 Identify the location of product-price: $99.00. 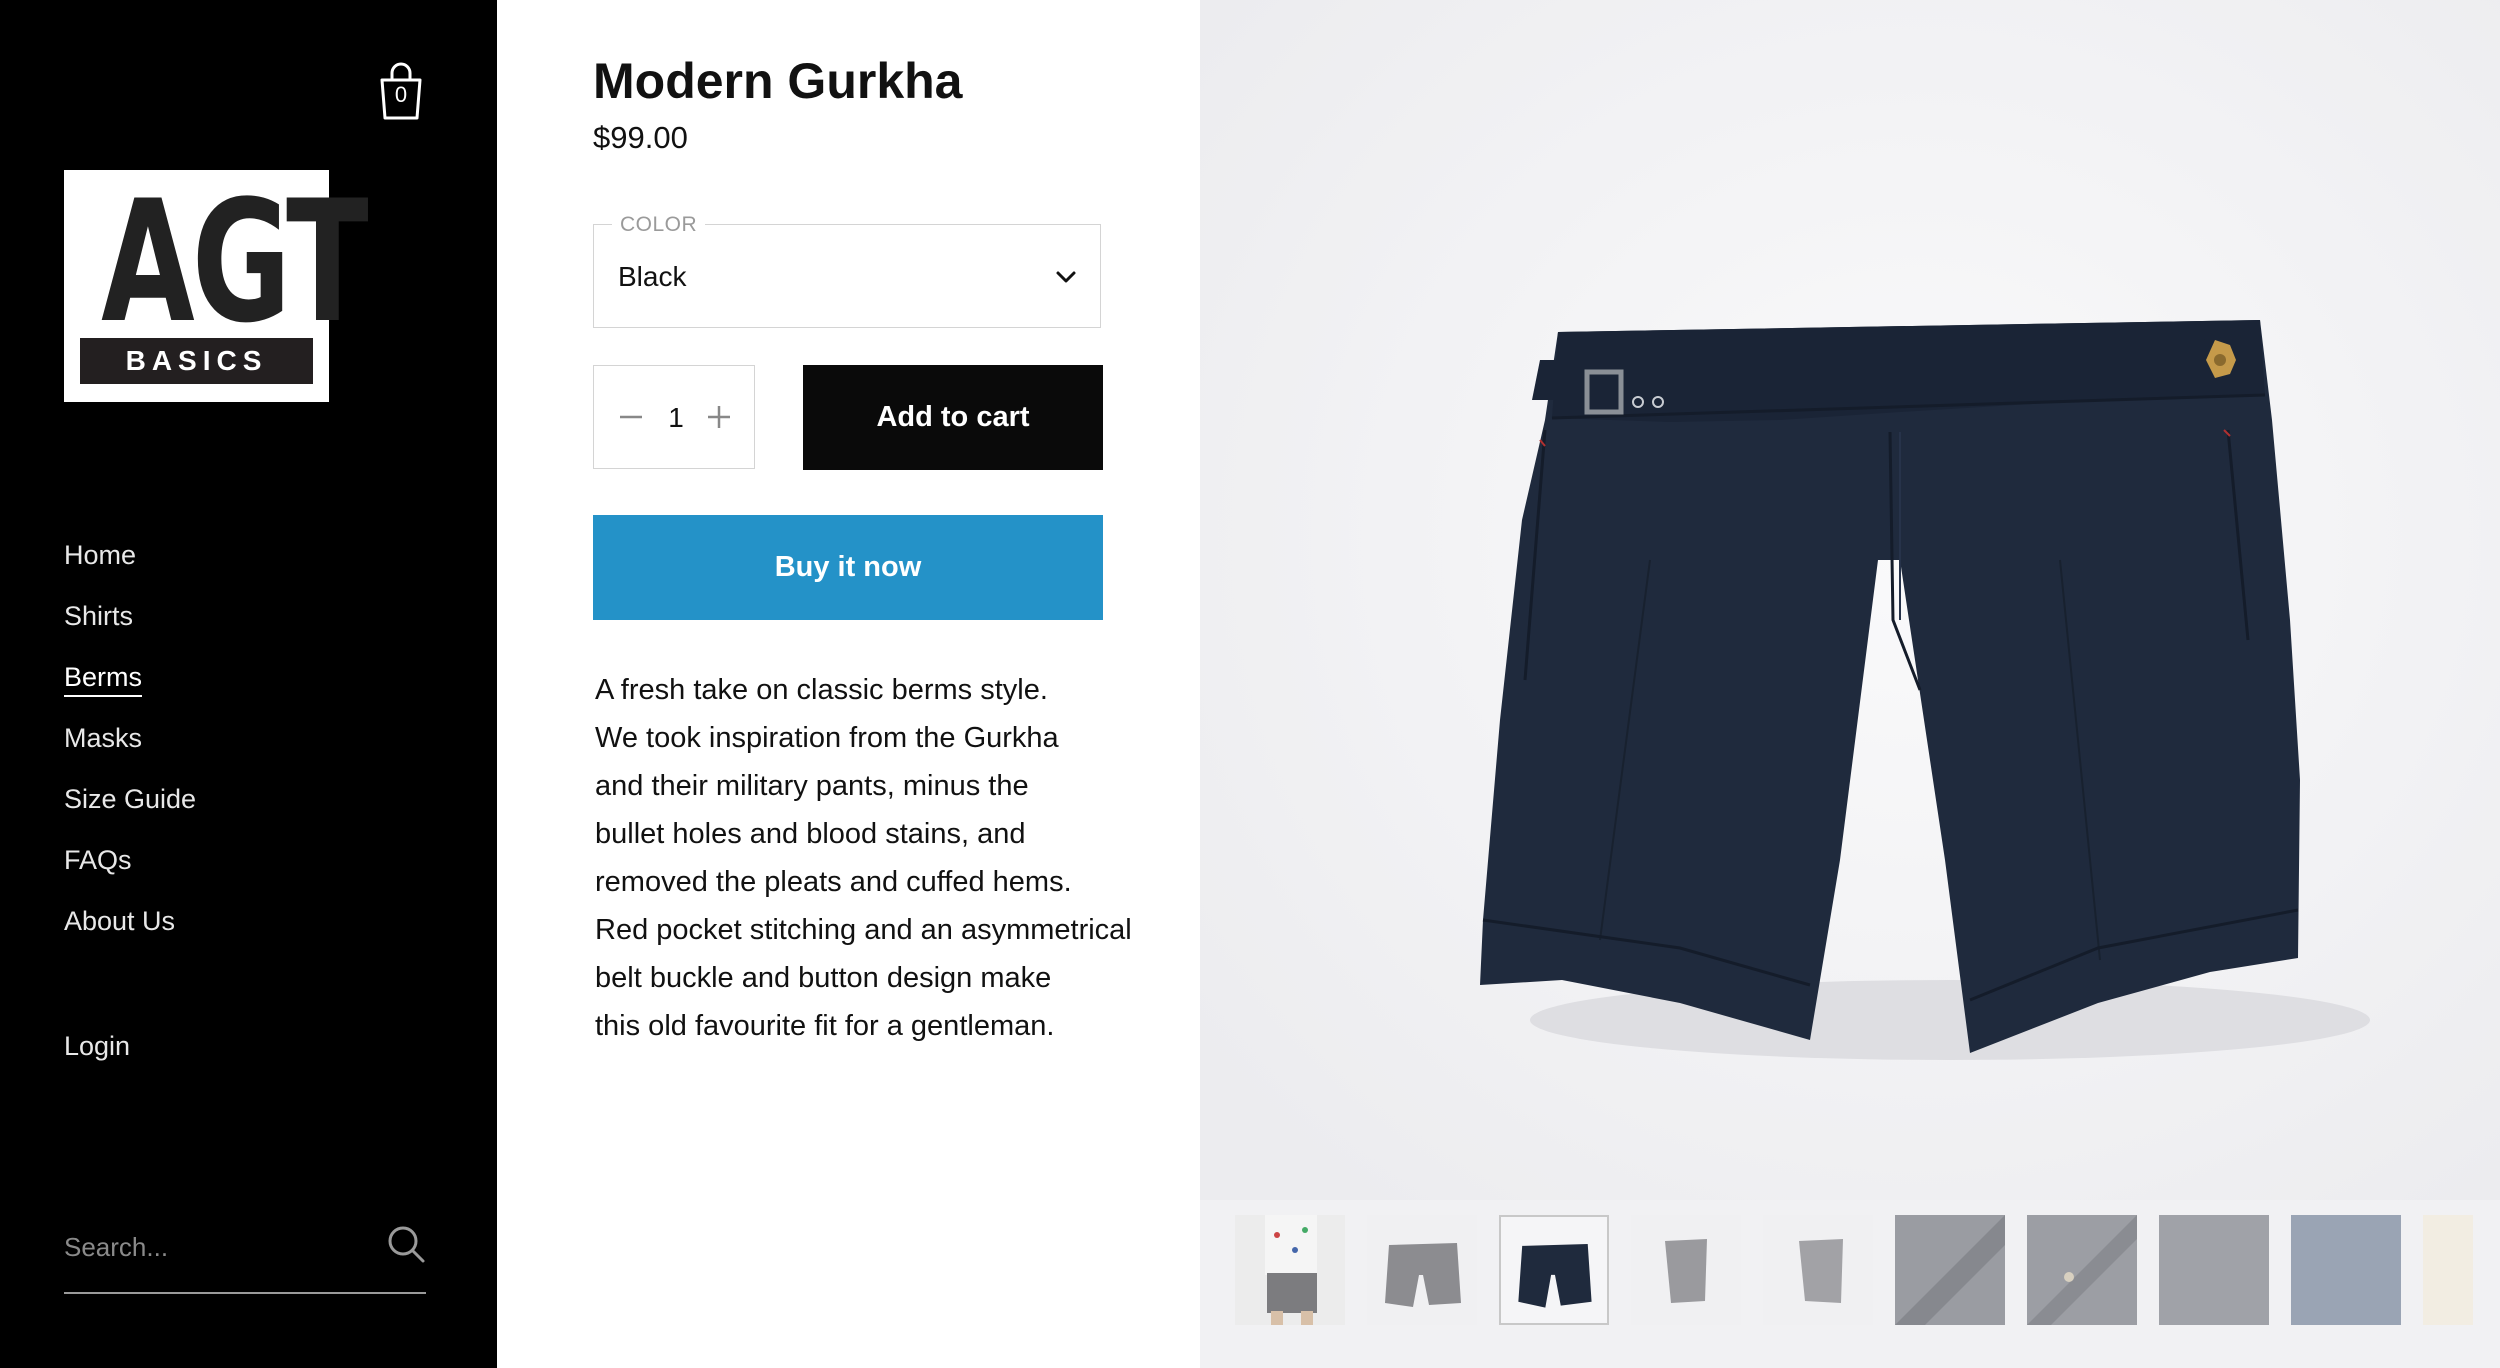
(640, 137).